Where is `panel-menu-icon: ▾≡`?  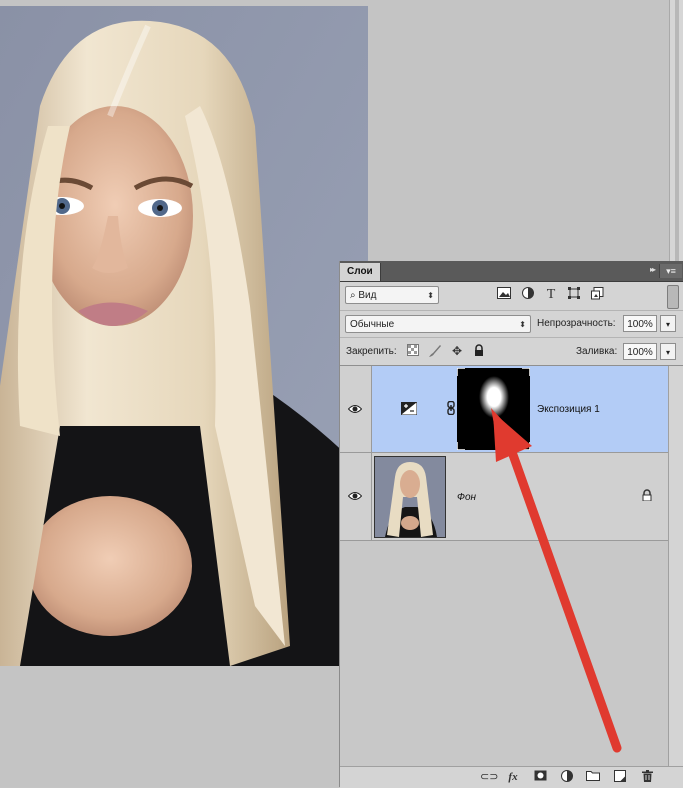
panel-menu-icon: ▾≡ is located at coordinates (670, 271).